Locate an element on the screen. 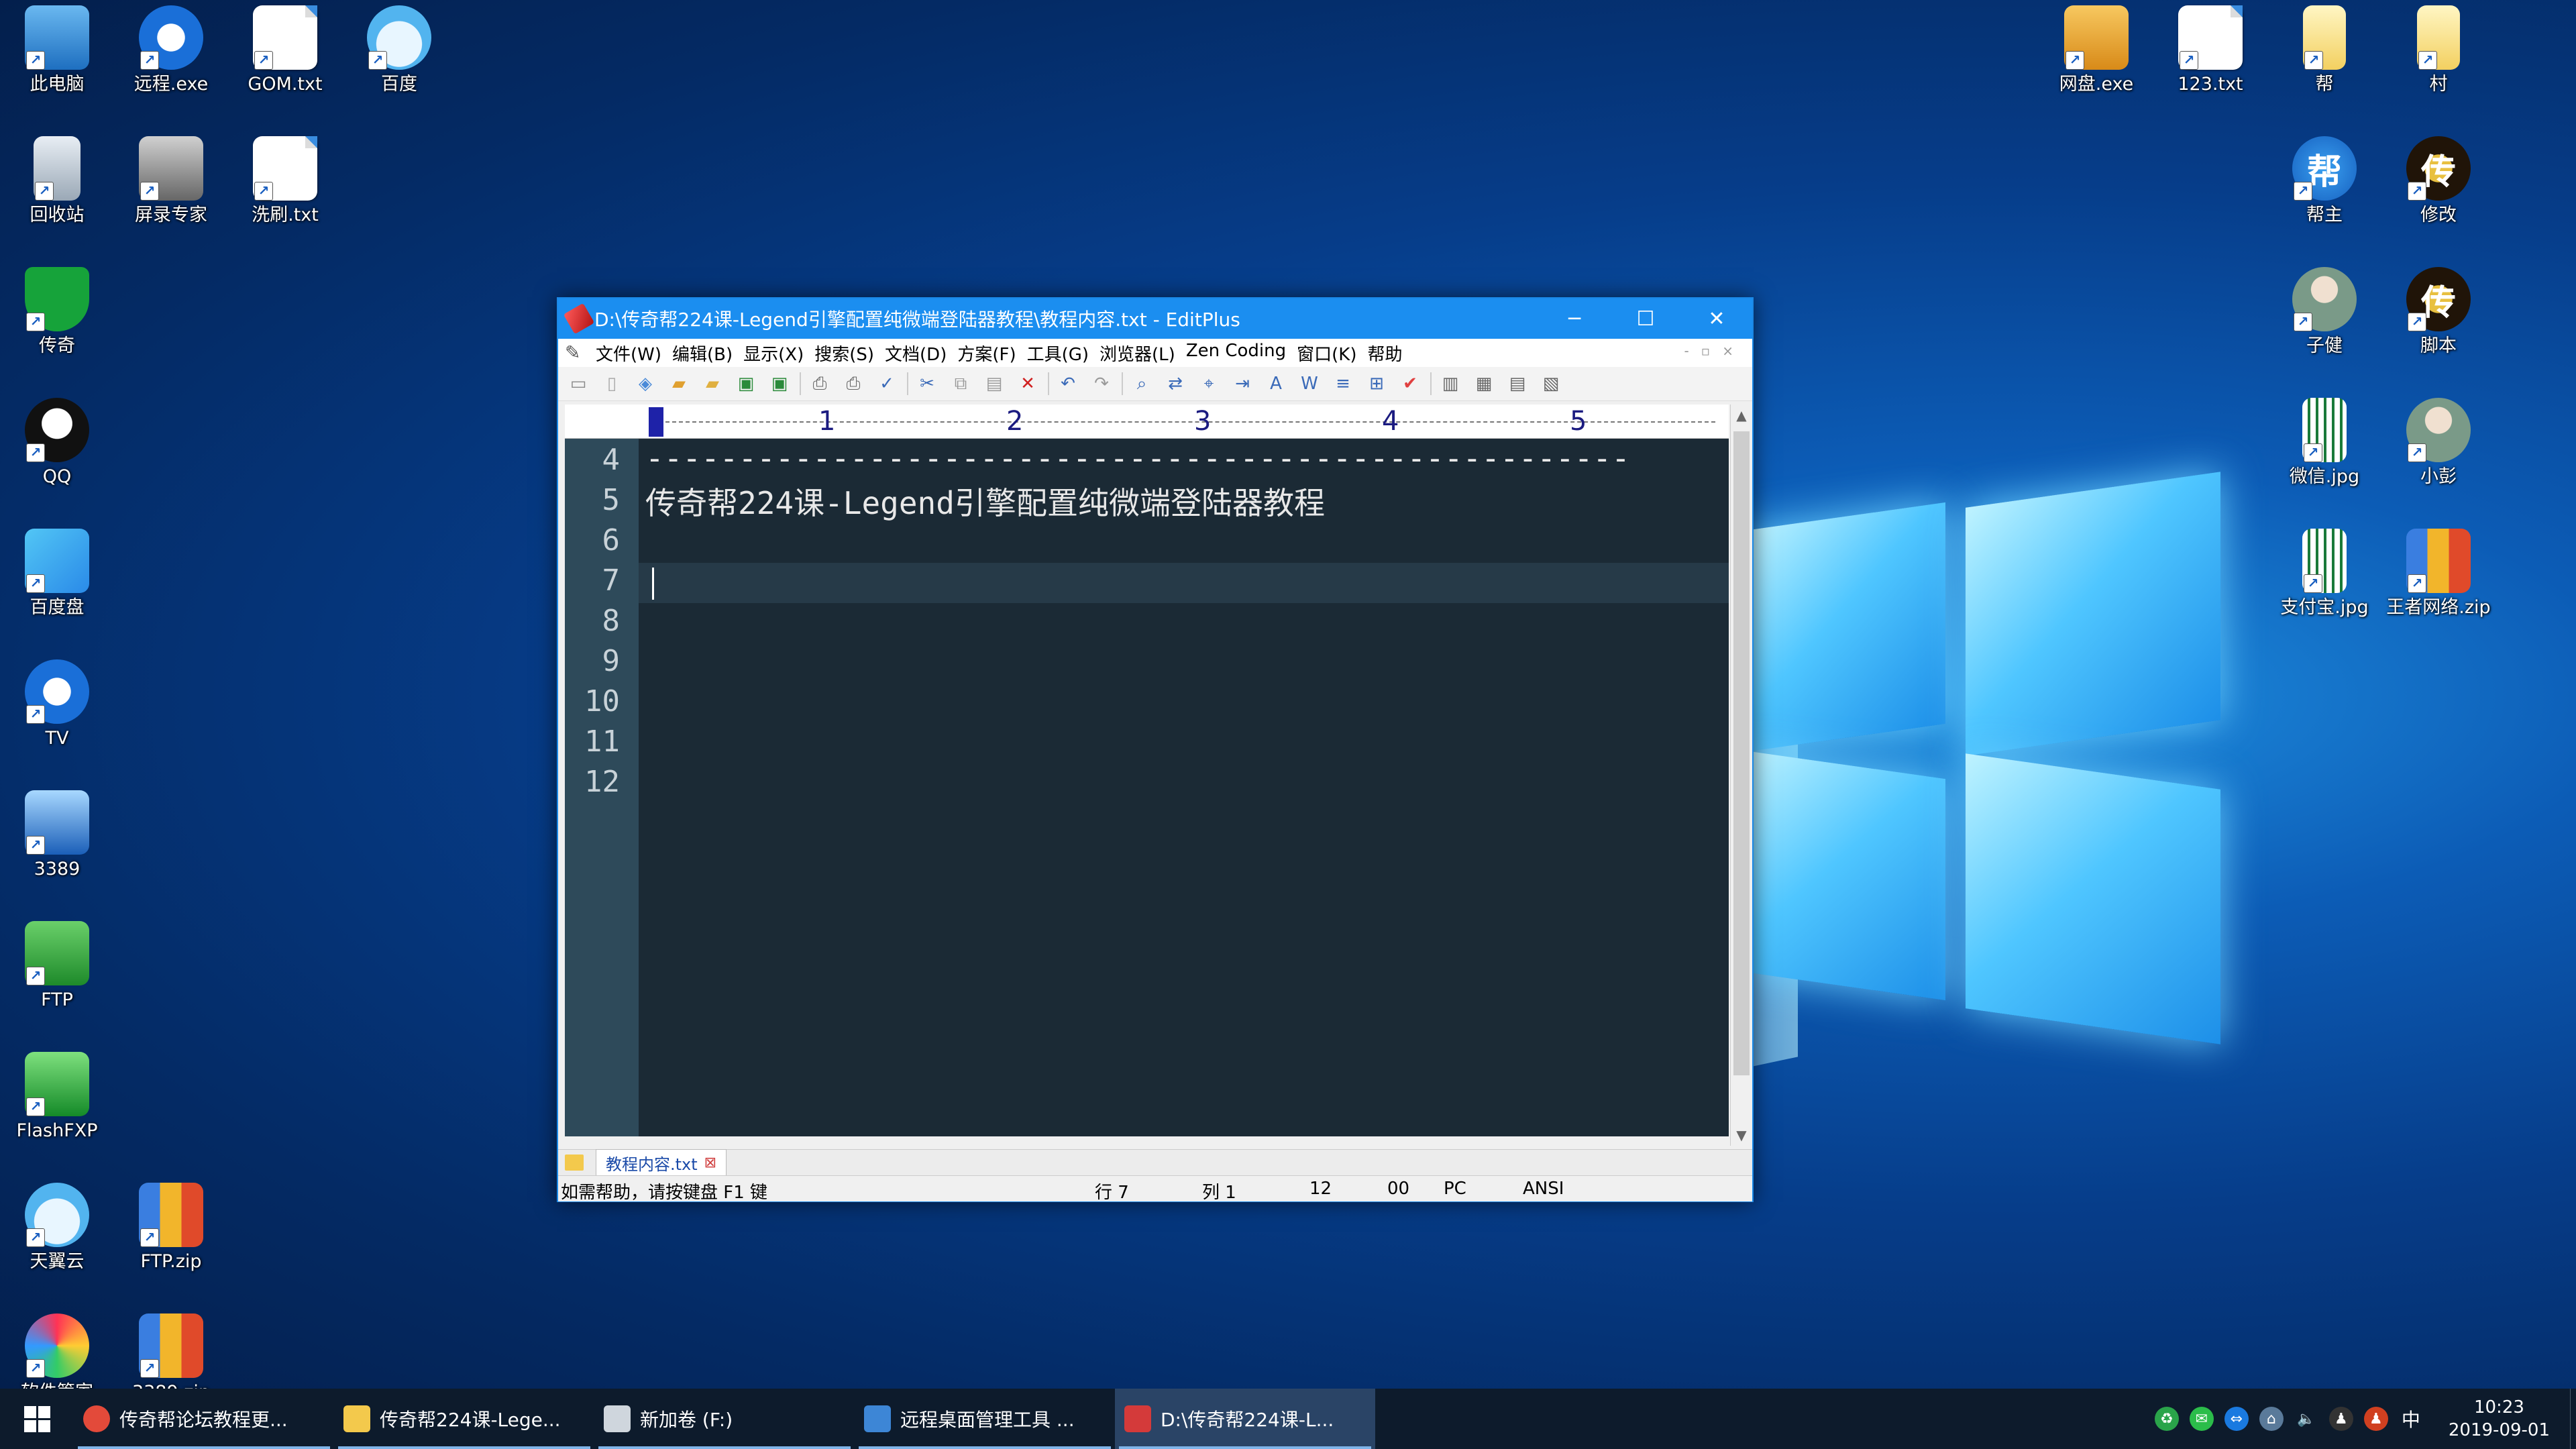 The height and width of the screenshot is (1449, 2576). font-icon: A is located at coordinates (1276, 383).